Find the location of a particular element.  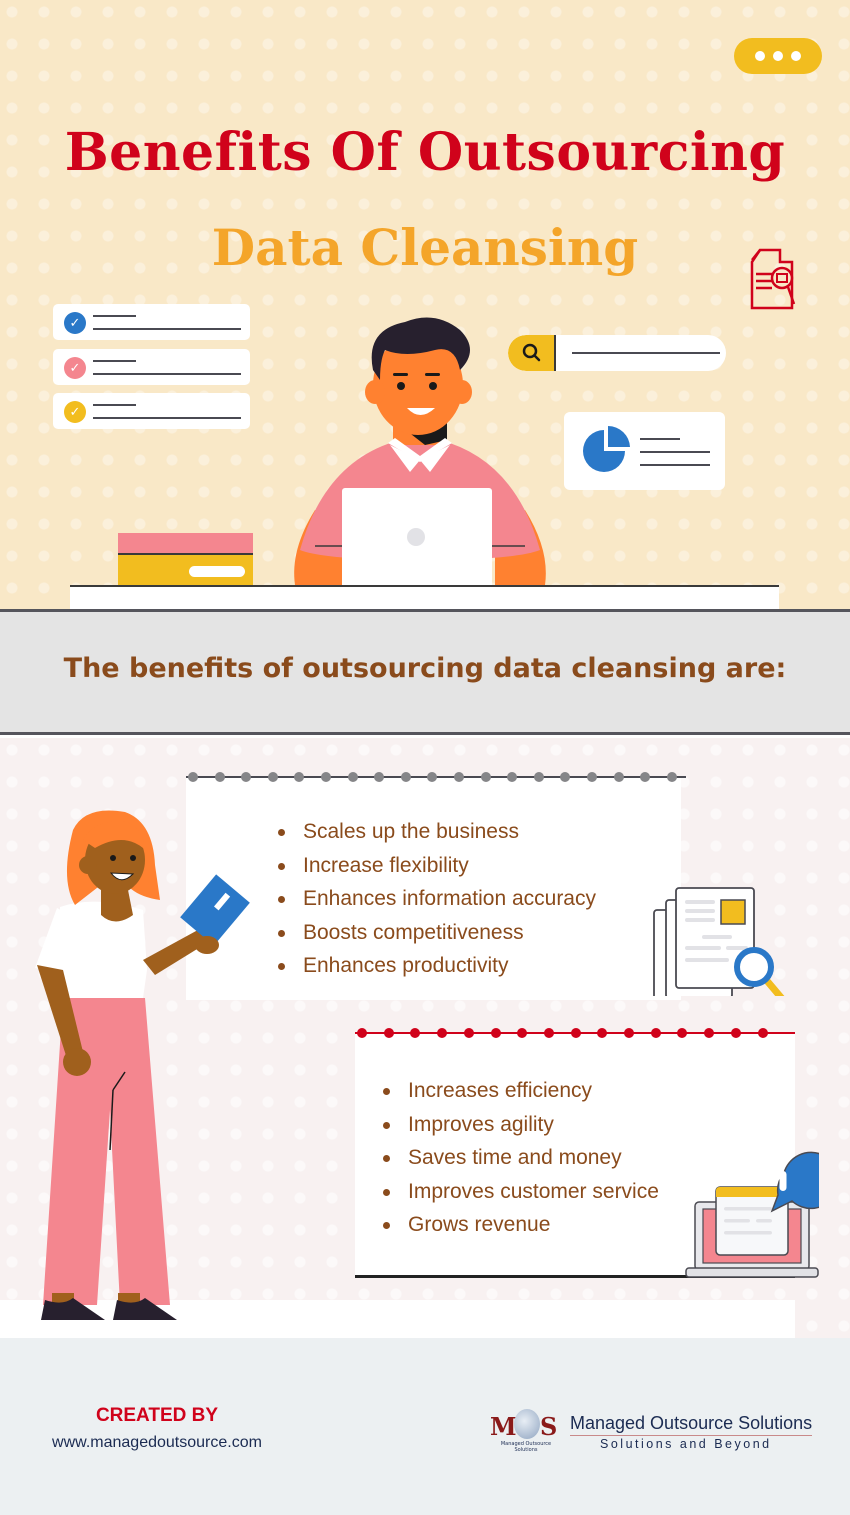

page-subtitle: Data Cleansing is located at coordinates (425, 247).